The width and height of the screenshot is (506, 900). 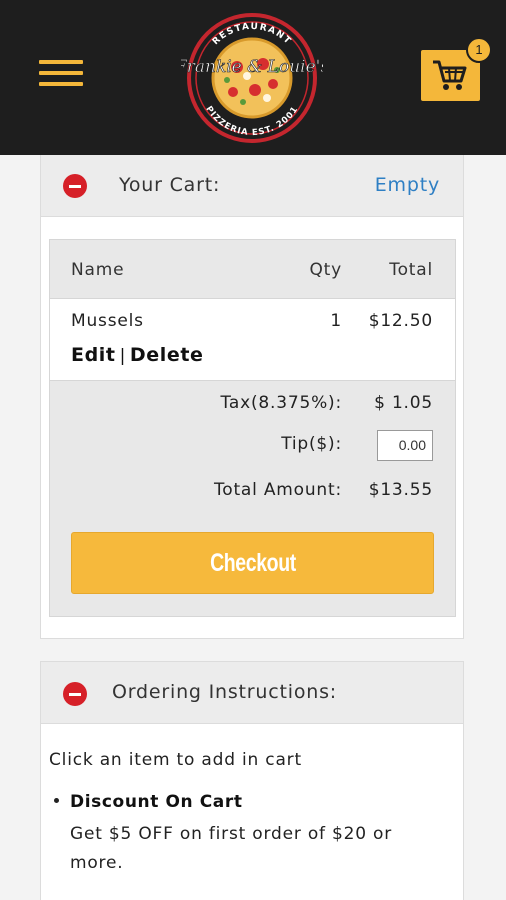 I want to click on delete-item-link: Delete, so click(x=167, y=355).